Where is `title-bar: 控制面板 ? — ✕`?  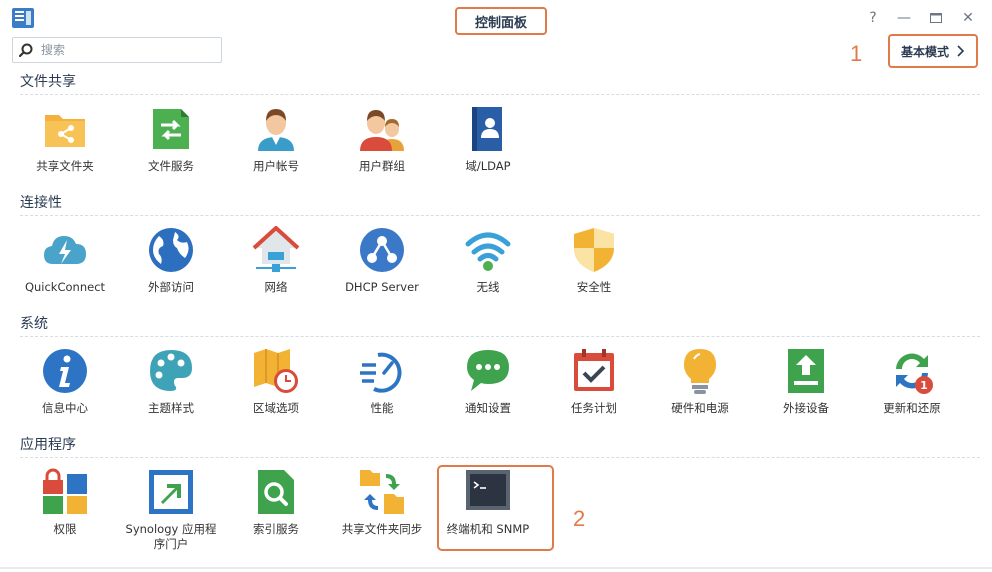 title-bar: 控制面板 ? — ✕ is located at coordinates (496, 18).